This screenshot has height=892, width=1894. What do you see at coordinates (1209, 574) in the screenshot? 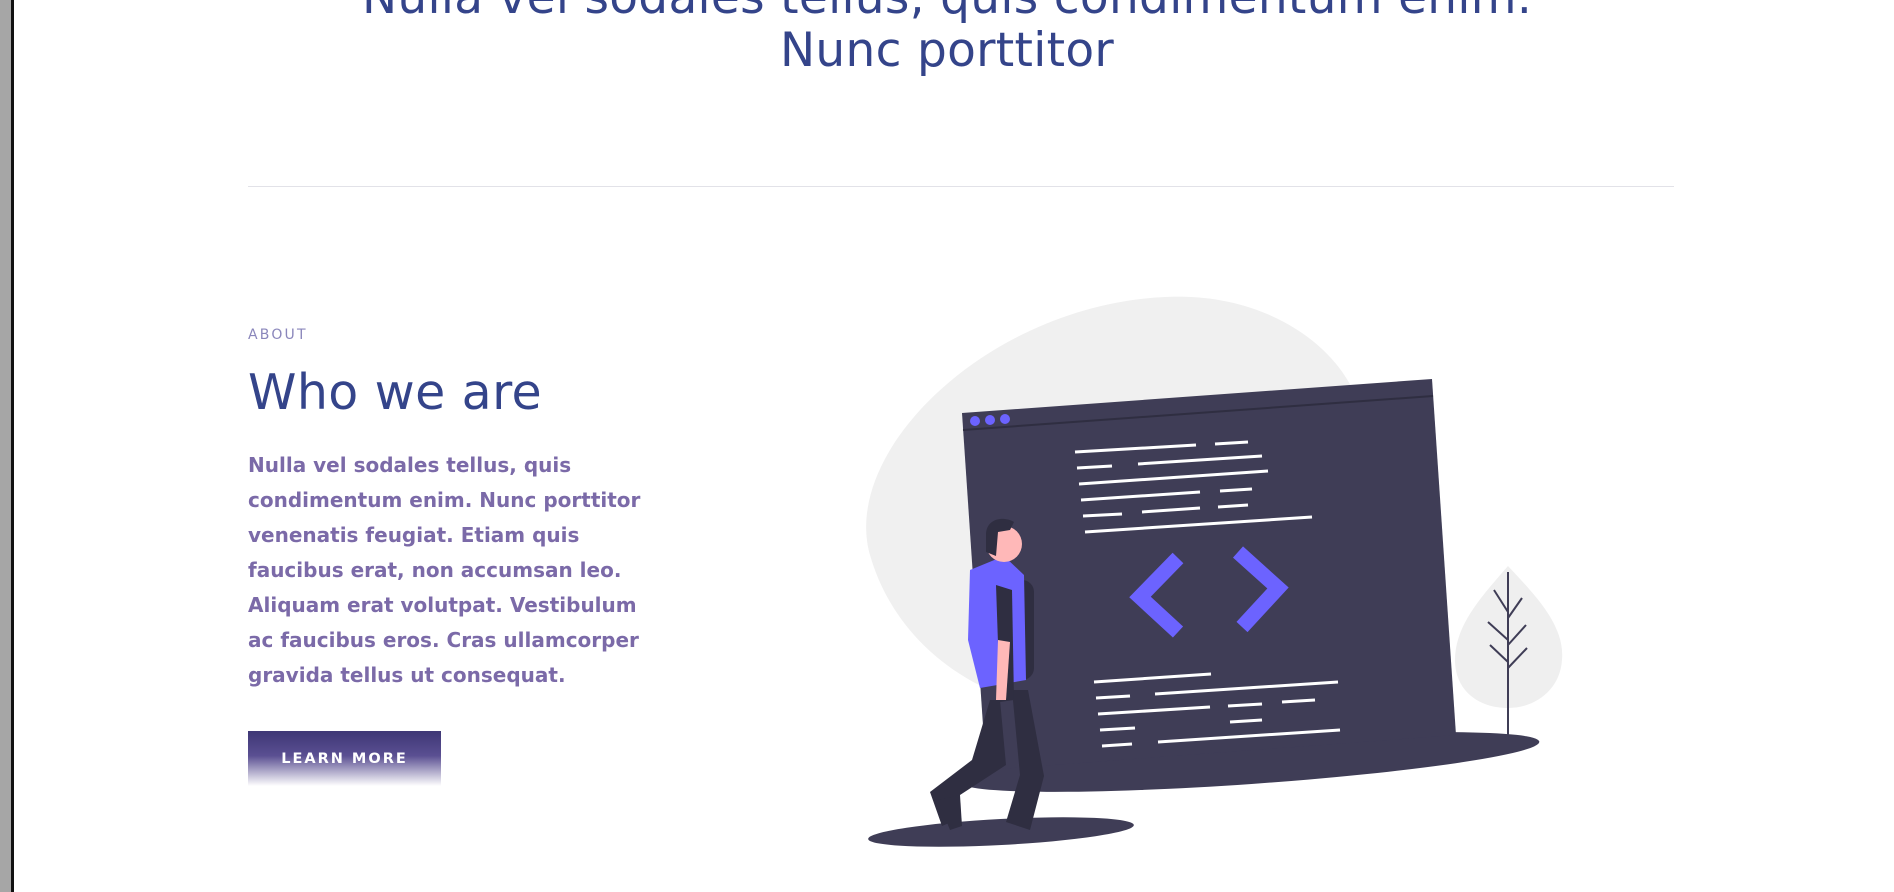
I see `code-window` at bounding box center [1209, 574].